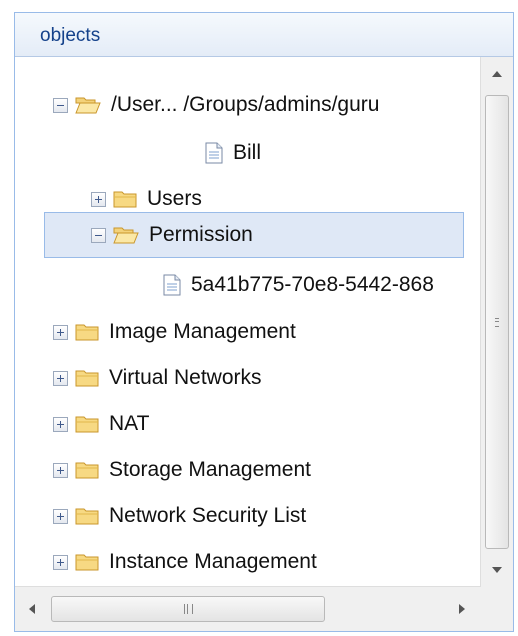  What do you see at coordinates (264, 35) in the screenshot?
I see `panel-header: objects` at bounding box center [264, 35].